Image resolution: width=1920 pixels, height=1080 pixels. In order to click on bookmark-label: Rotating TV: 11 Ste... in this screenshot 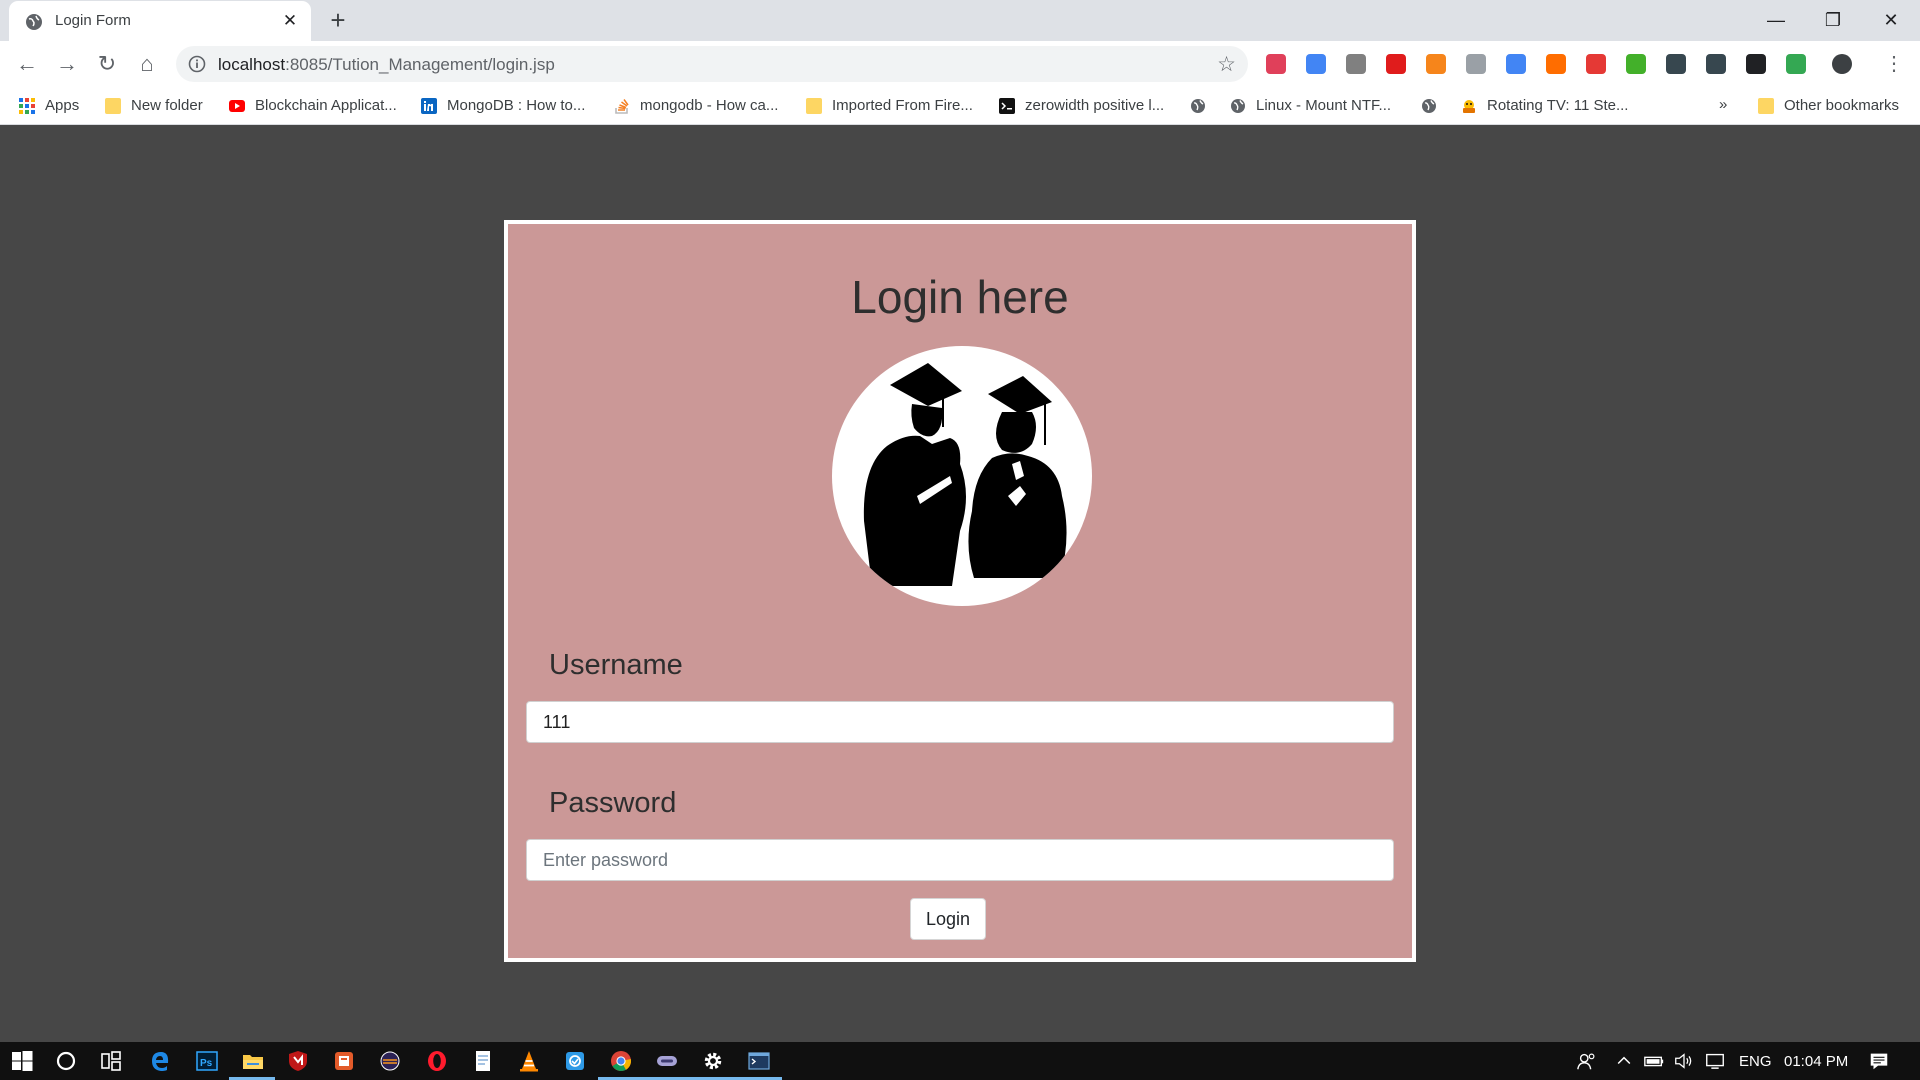, I will do `click(1558, 105)`.